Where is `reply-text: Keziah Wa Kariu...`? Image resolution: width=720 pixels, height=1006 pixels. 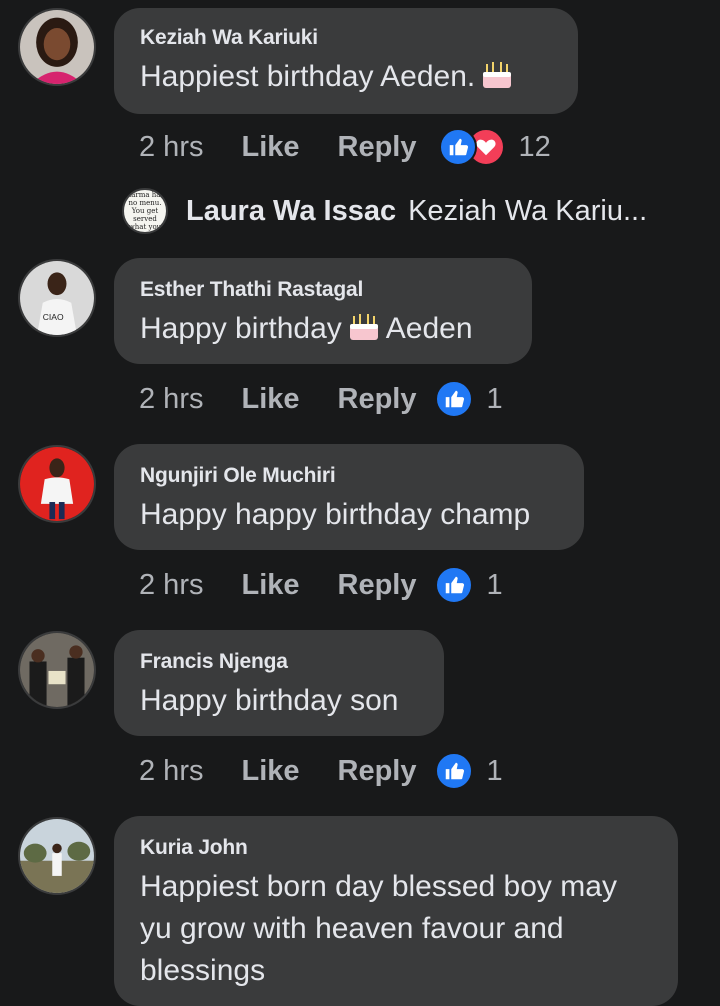
reply-text: Keziah Wa Kariu... is located at coordinates (528, 210).